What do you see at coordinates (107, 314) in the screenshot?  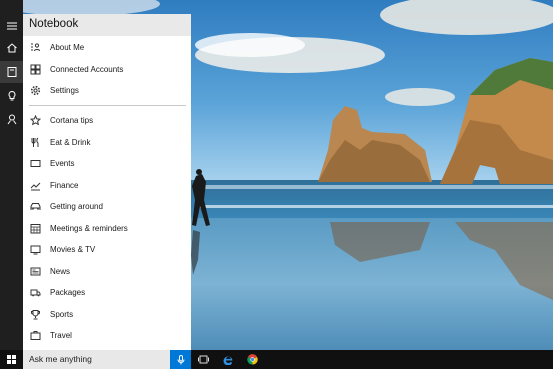 I see `notebook-item-sports: Sports` at bounding box center [107, 314].